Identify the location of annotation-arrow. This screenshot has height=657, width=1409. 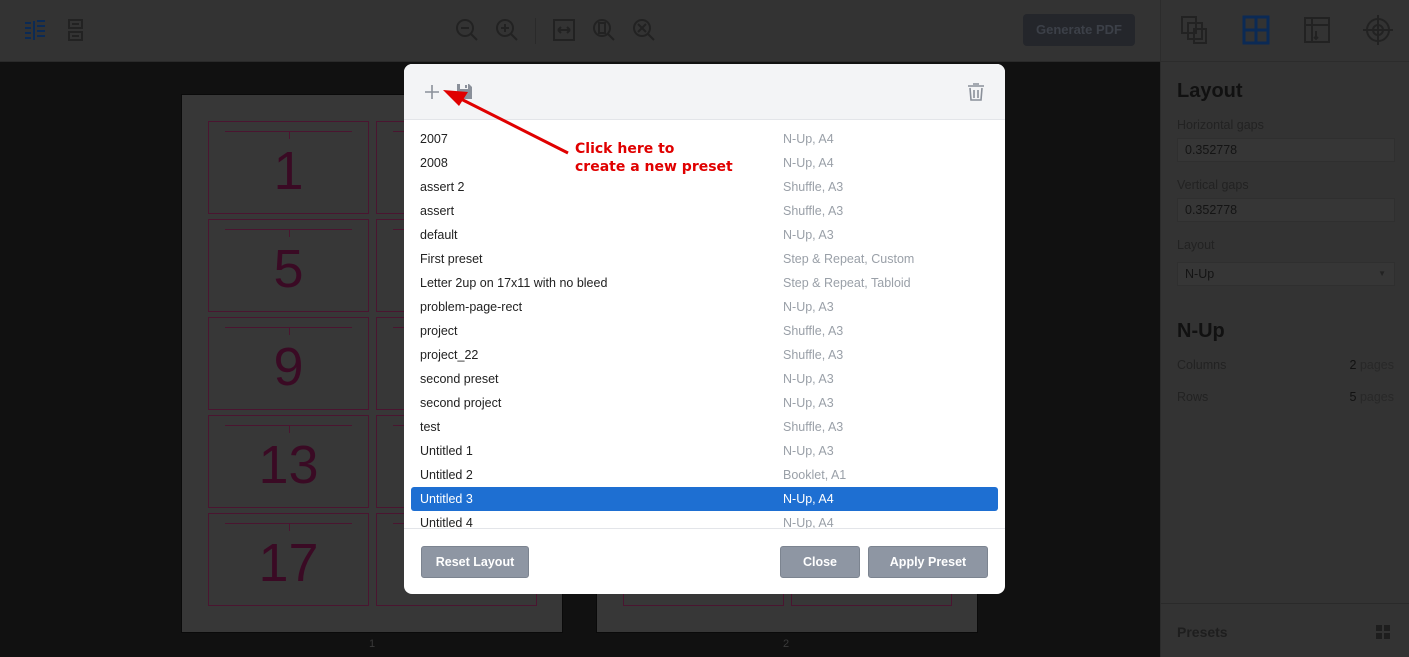
(506, 122).